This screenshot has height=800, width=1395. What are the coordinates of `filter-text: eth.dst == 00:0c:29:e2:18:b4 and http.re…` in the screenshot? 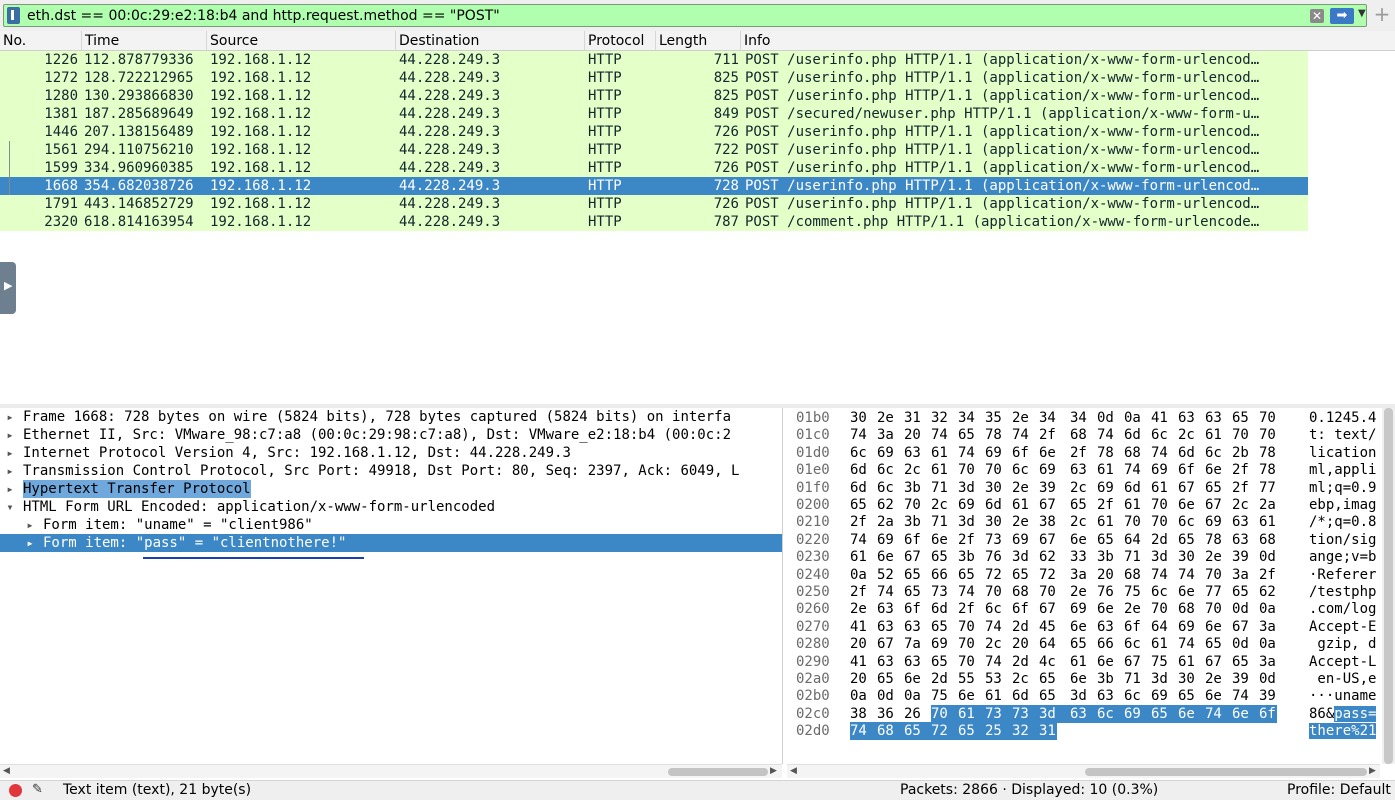 It's located at (263, 16).